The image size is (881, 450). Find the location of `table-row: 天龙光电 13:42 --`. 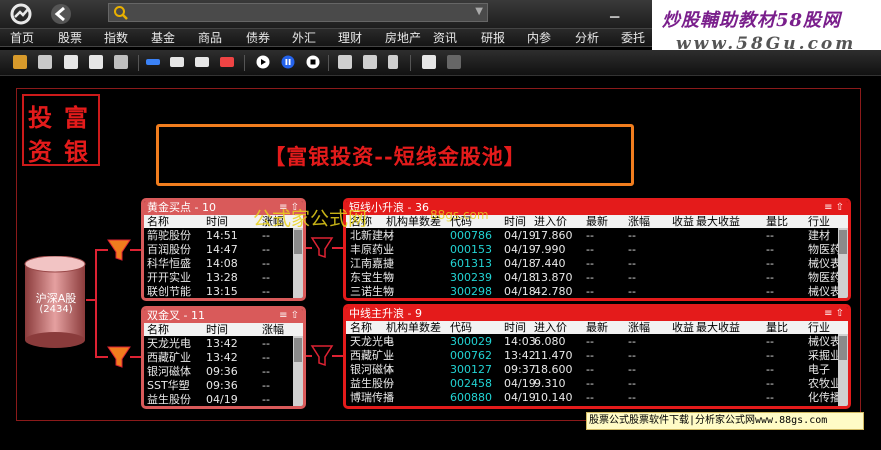

table-row: 天龙光电 13:42 -- is located at coordinates (218, 344).